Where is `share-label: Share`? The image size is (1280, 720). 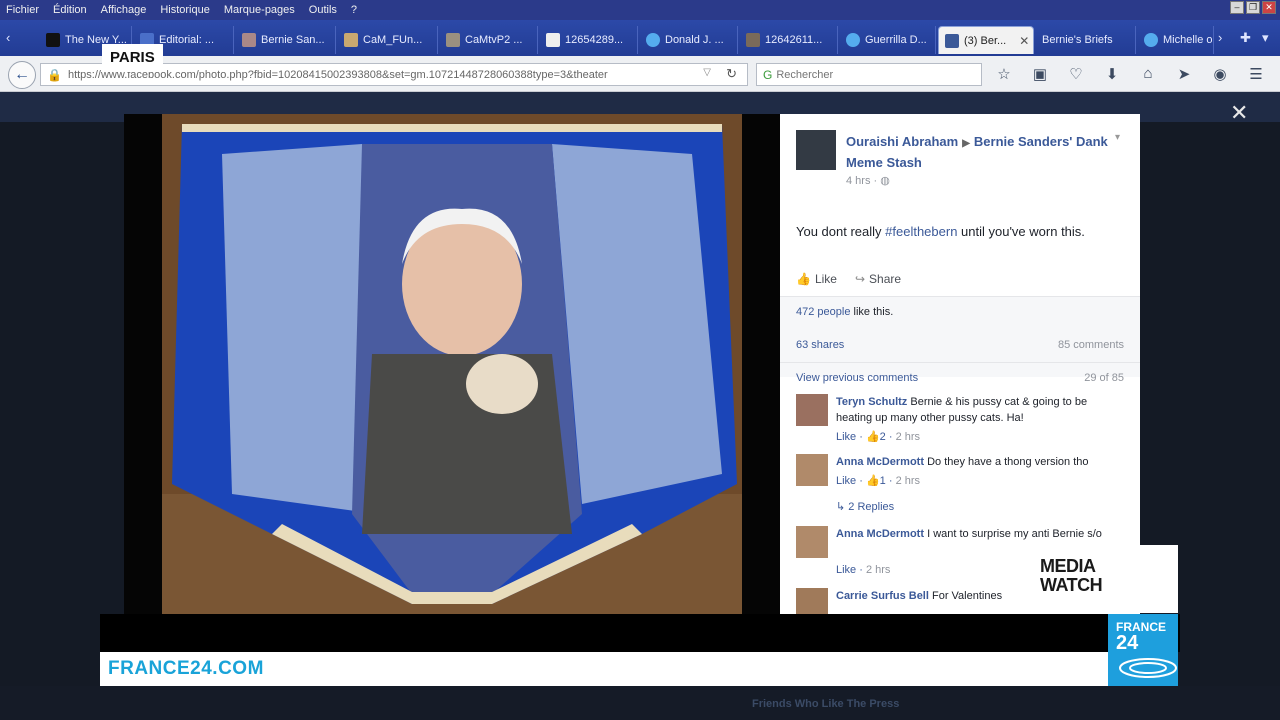
share-label: Share is located at coordinates (885, 279).